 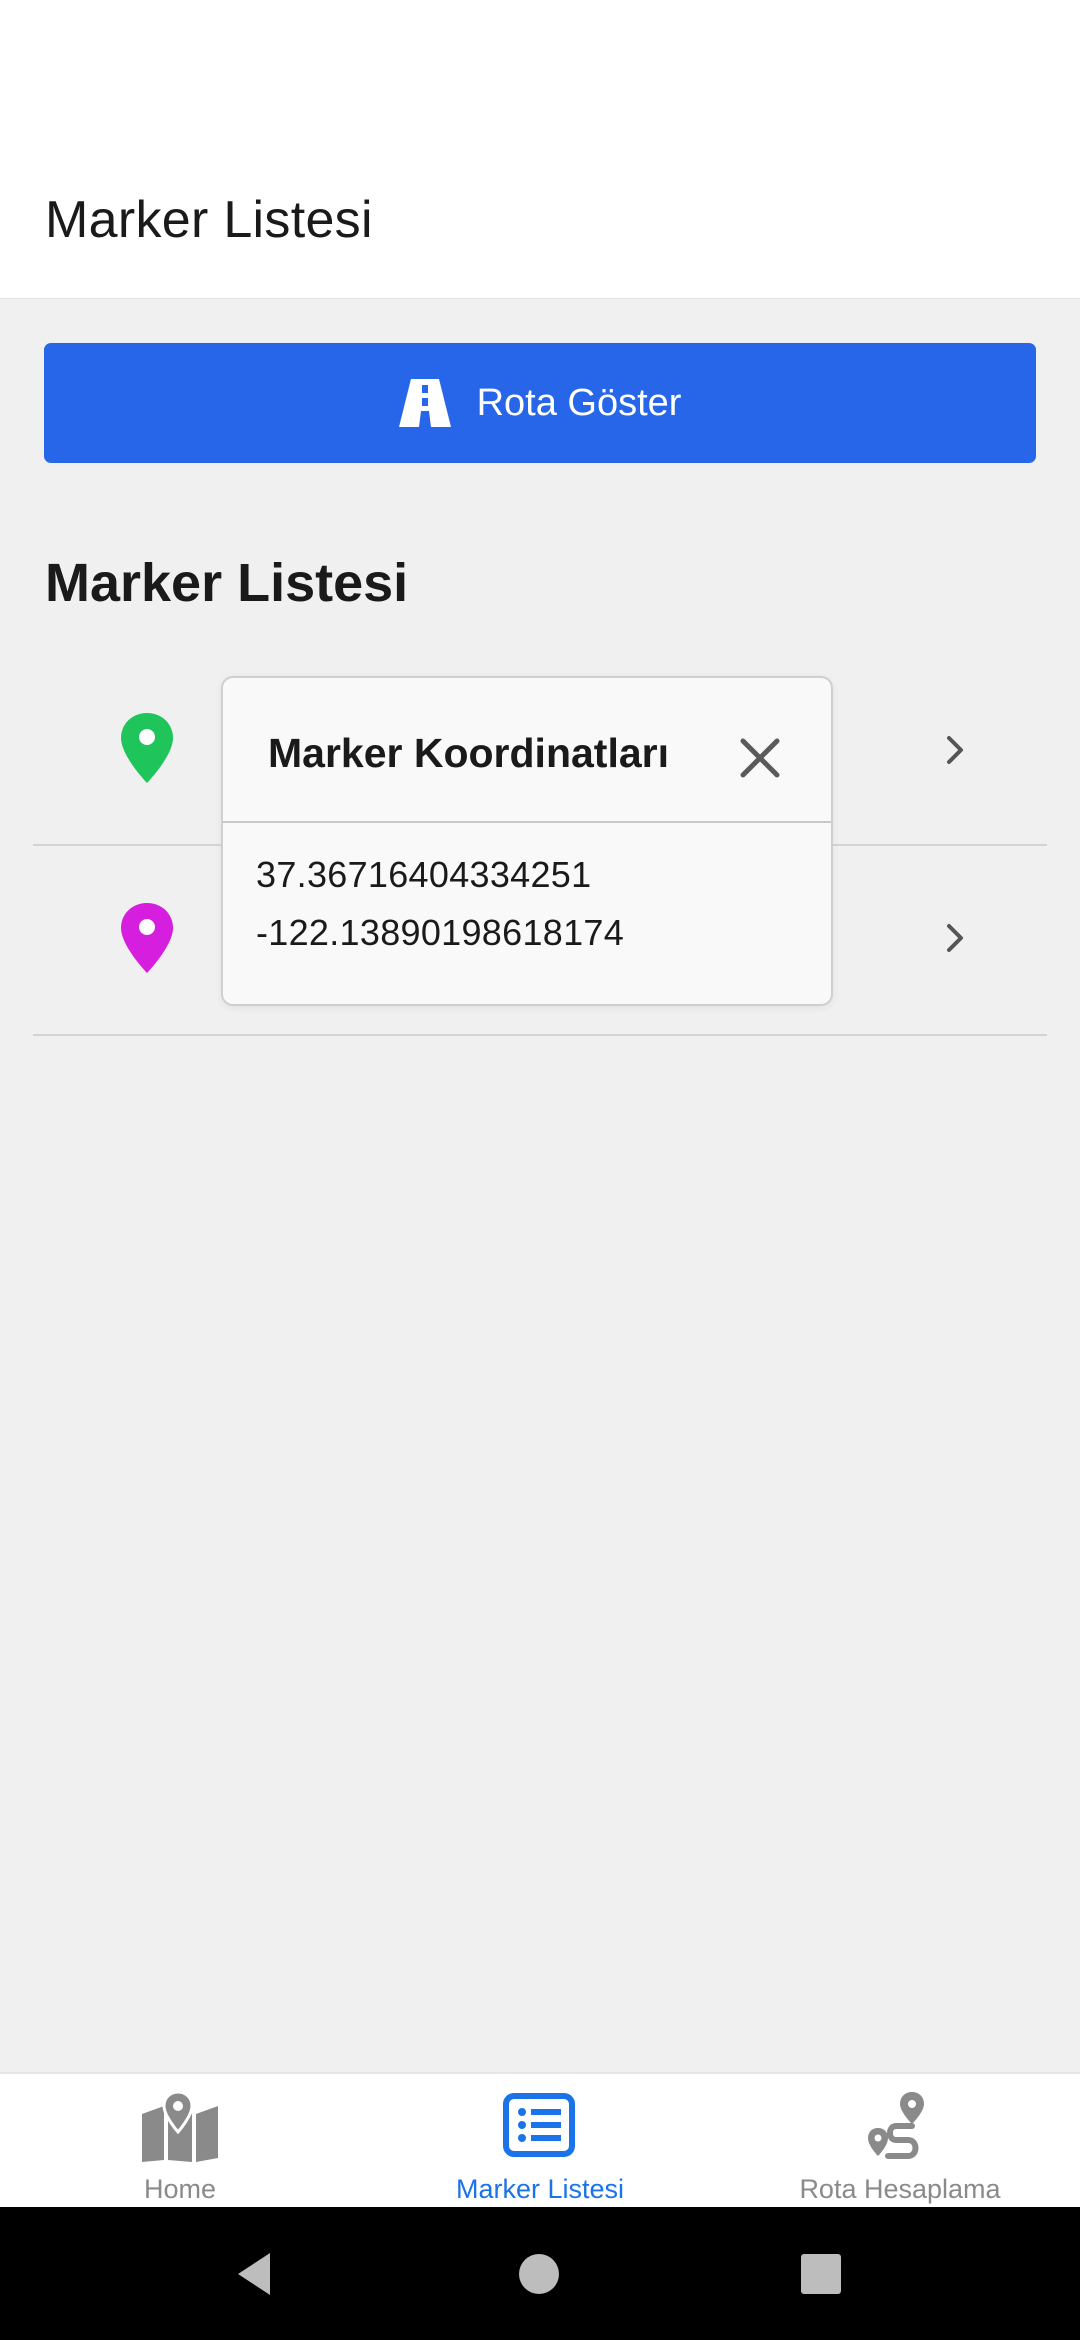 I want to click on bottom-tab-bar: Home Marker Listesi Rota Hesaplama, so click(x=540, y=2139).